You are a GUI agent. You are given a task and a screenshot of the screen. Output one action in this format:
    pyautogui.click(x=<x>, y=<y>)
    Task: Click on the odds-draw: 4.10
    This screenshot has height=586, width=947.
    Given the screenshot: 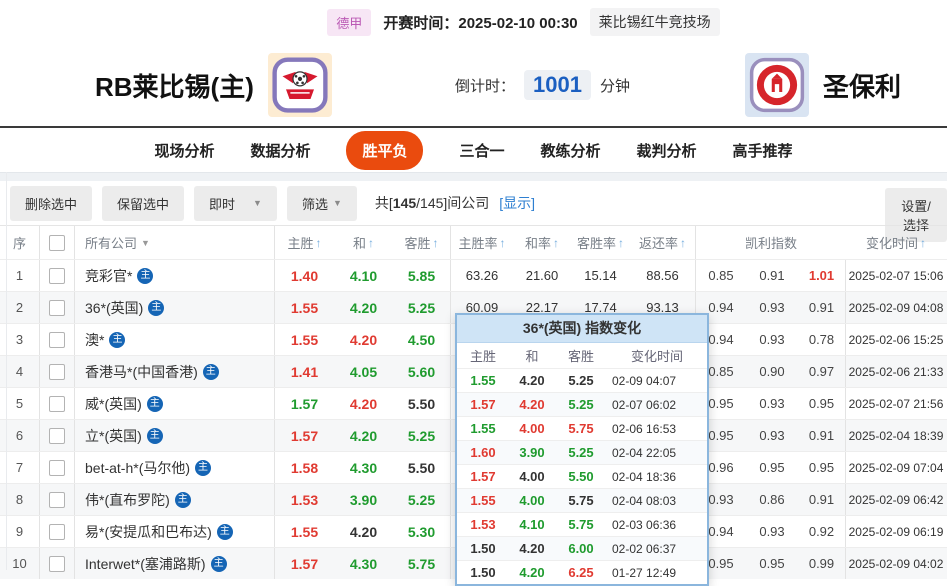 What is the action you would take?
    pyautogui.click(x=363, y=275)
    